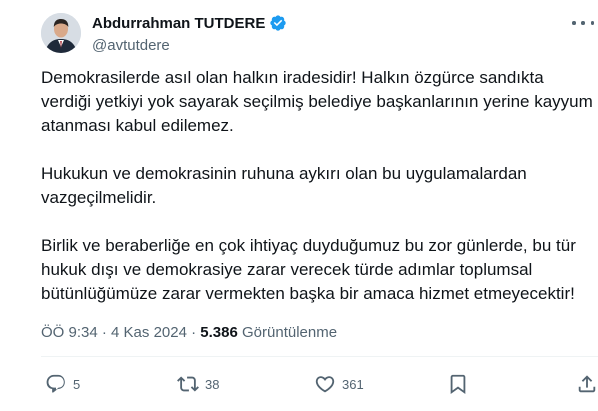 The height and width of the screenshot is (411, 598). Describe the element at coordinates (77, 384) in the screenshot. I see `reply-count: 5` at that location.